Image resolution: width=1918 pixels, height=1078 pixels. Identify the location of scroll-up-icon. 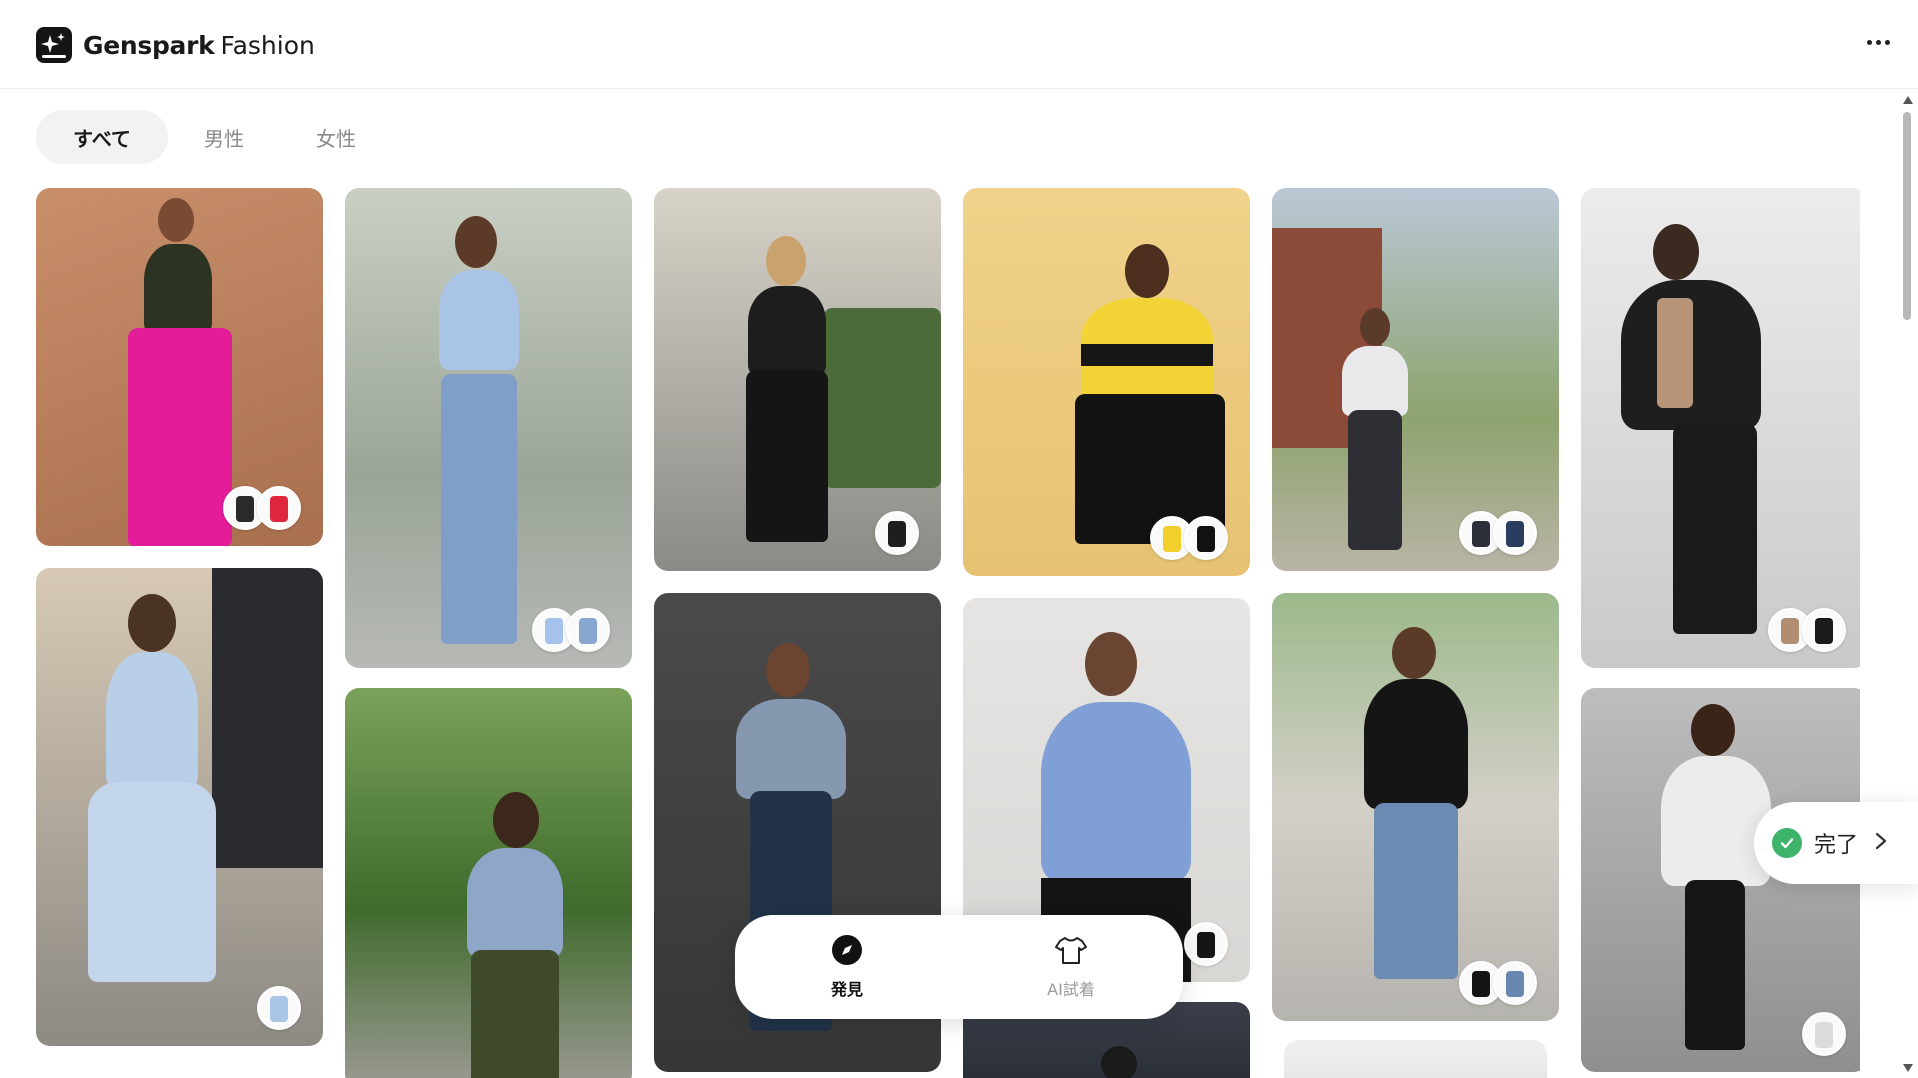
(1908, 100).